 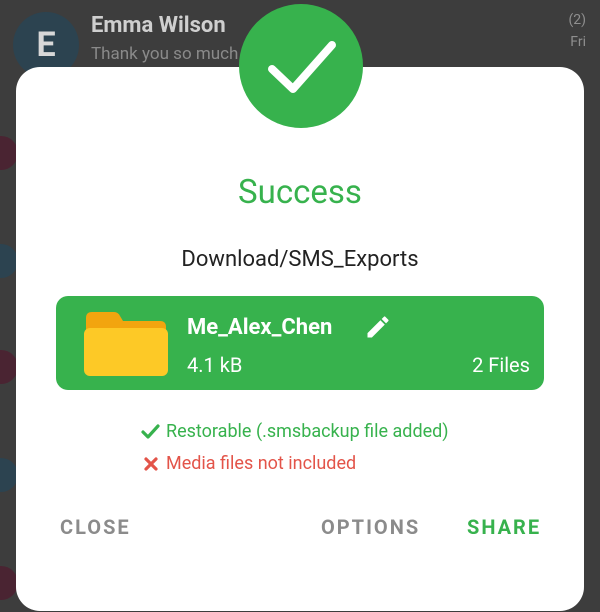 What do you see at coordinates (578, 42) in the screenshot?
I see `message-day: Fri` at bounding box center [578, 42].